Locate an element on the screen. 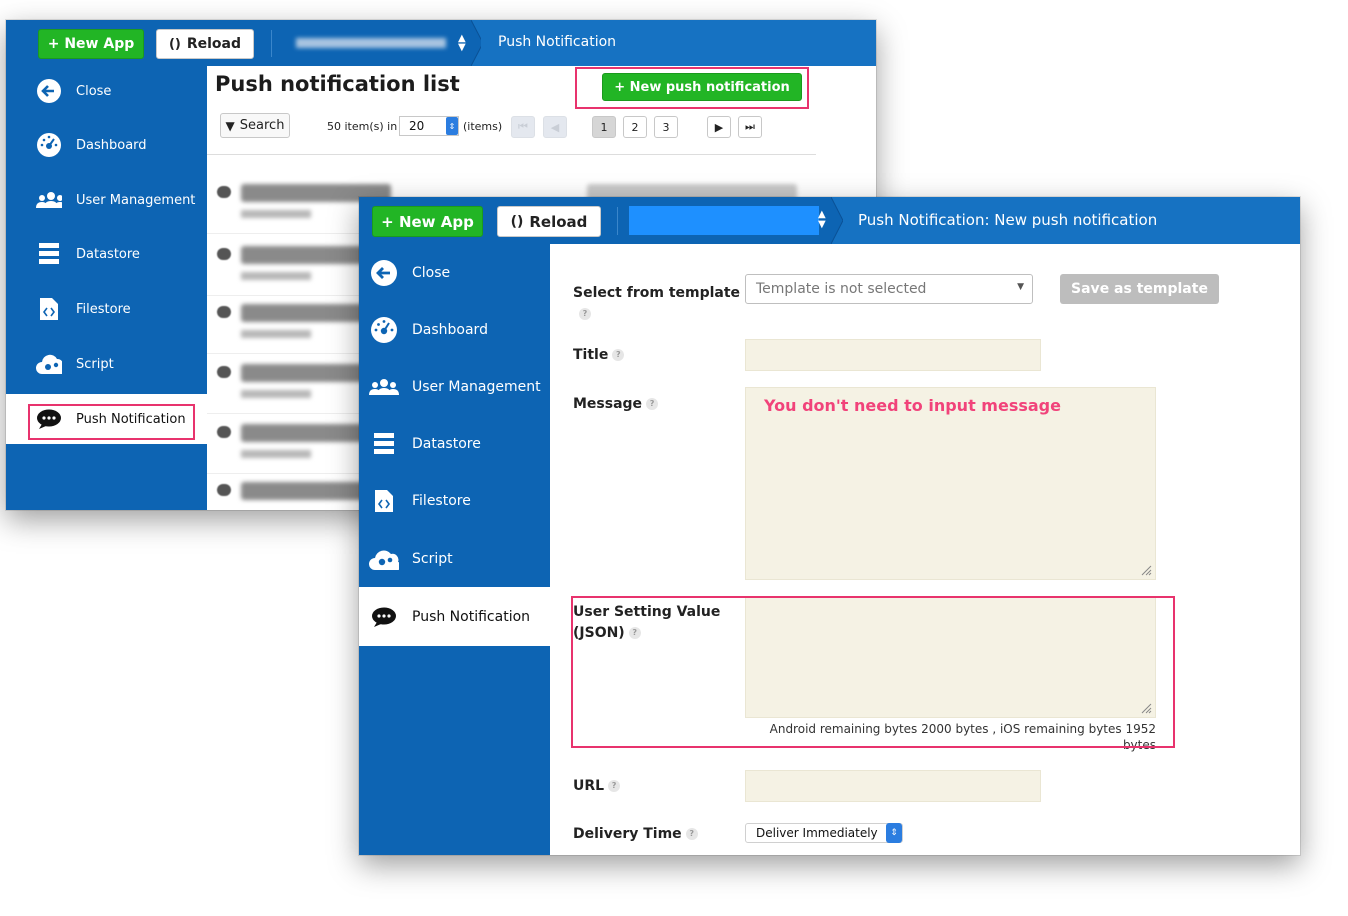 This screenshot has width=1348, height=916. template-select-value: Template is not selected is located at coordinates (841, 289).